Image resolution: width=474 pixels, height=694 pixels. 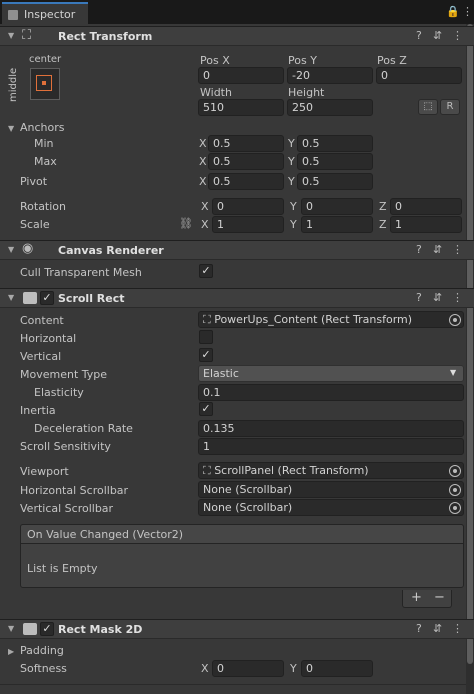 What do you see at coordinates (426, 206) in the screenshot?
I see `rotation-z-input: 0` at bounding box center [426, 206].